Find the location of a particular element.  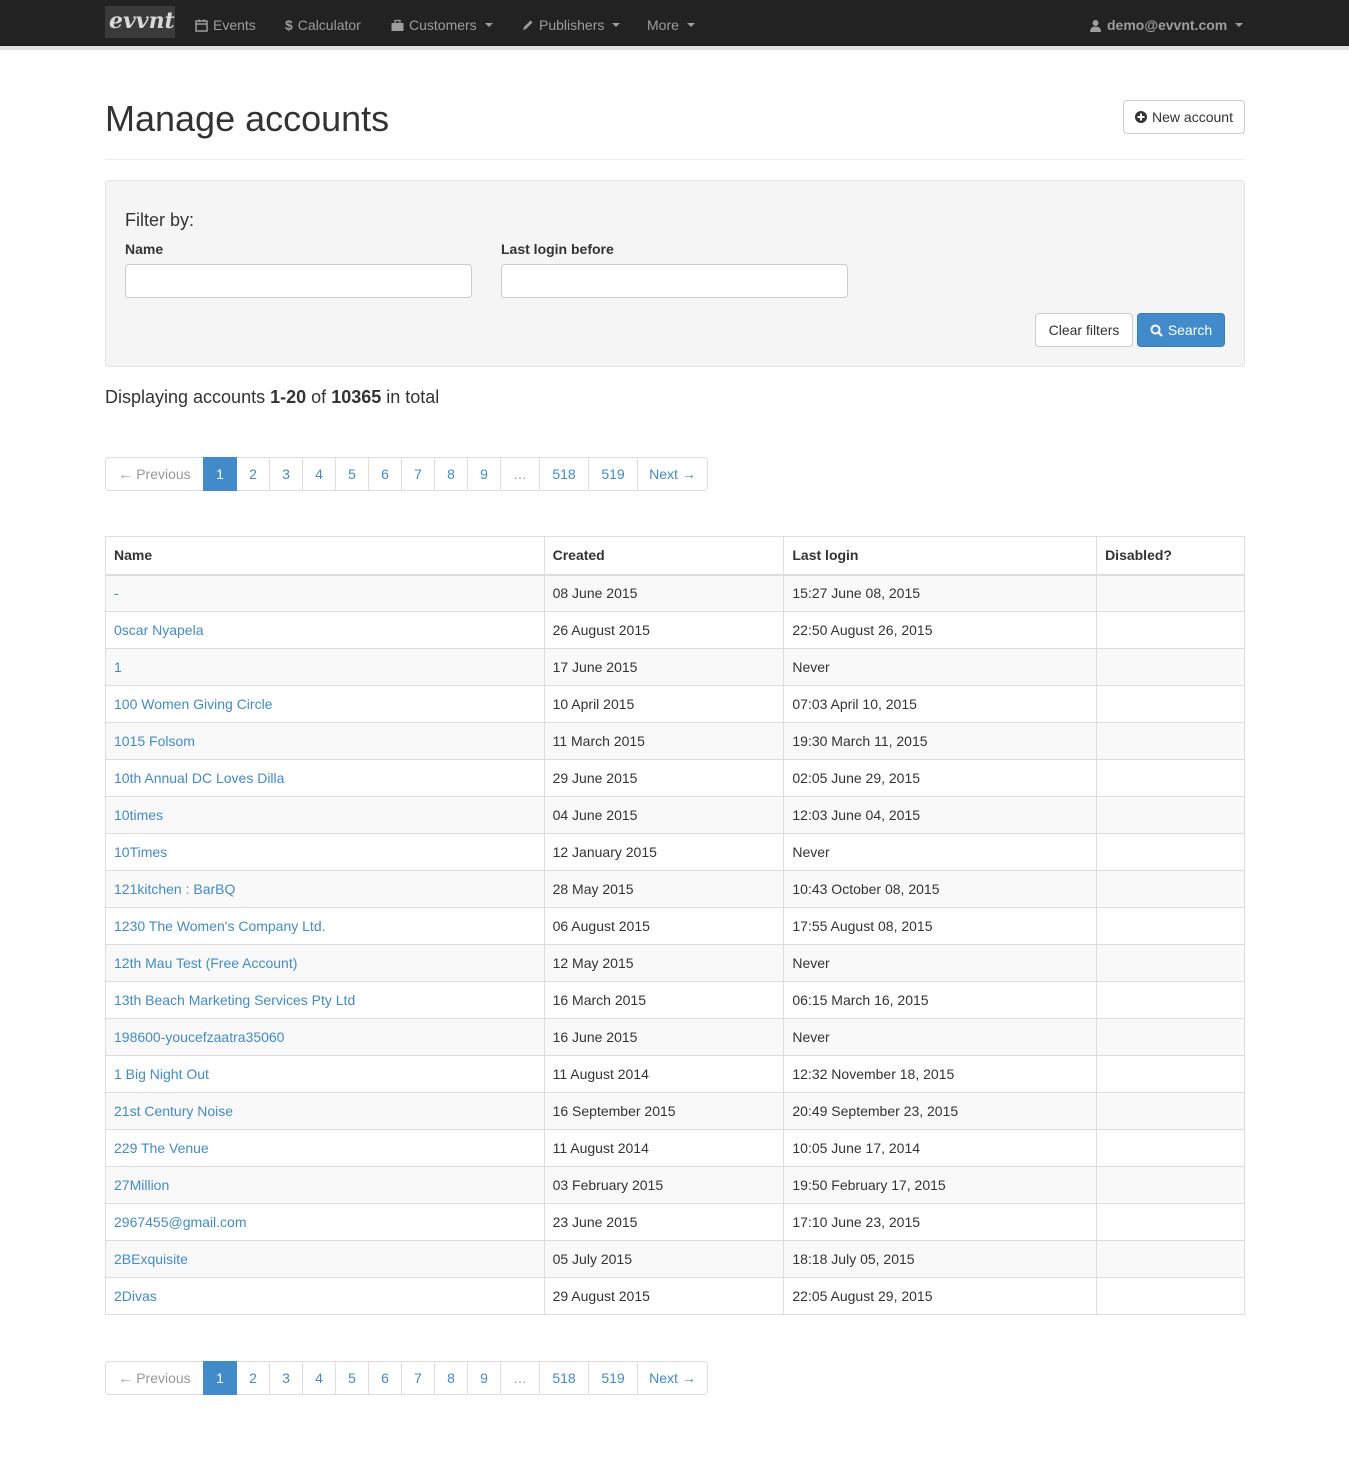

account-link: 2967455@gmail.com is located at coordinates (180, 1222).